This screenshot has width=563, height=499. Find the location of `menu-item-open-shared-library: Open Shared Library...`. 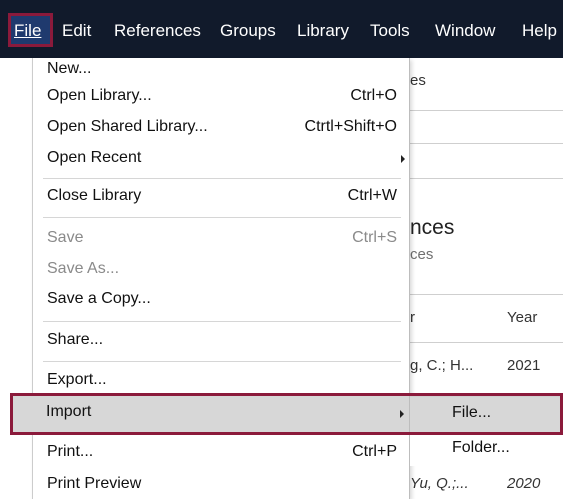

menu-item-open-shared-library: Open Shared Library... is located at coordinates (127, 127).